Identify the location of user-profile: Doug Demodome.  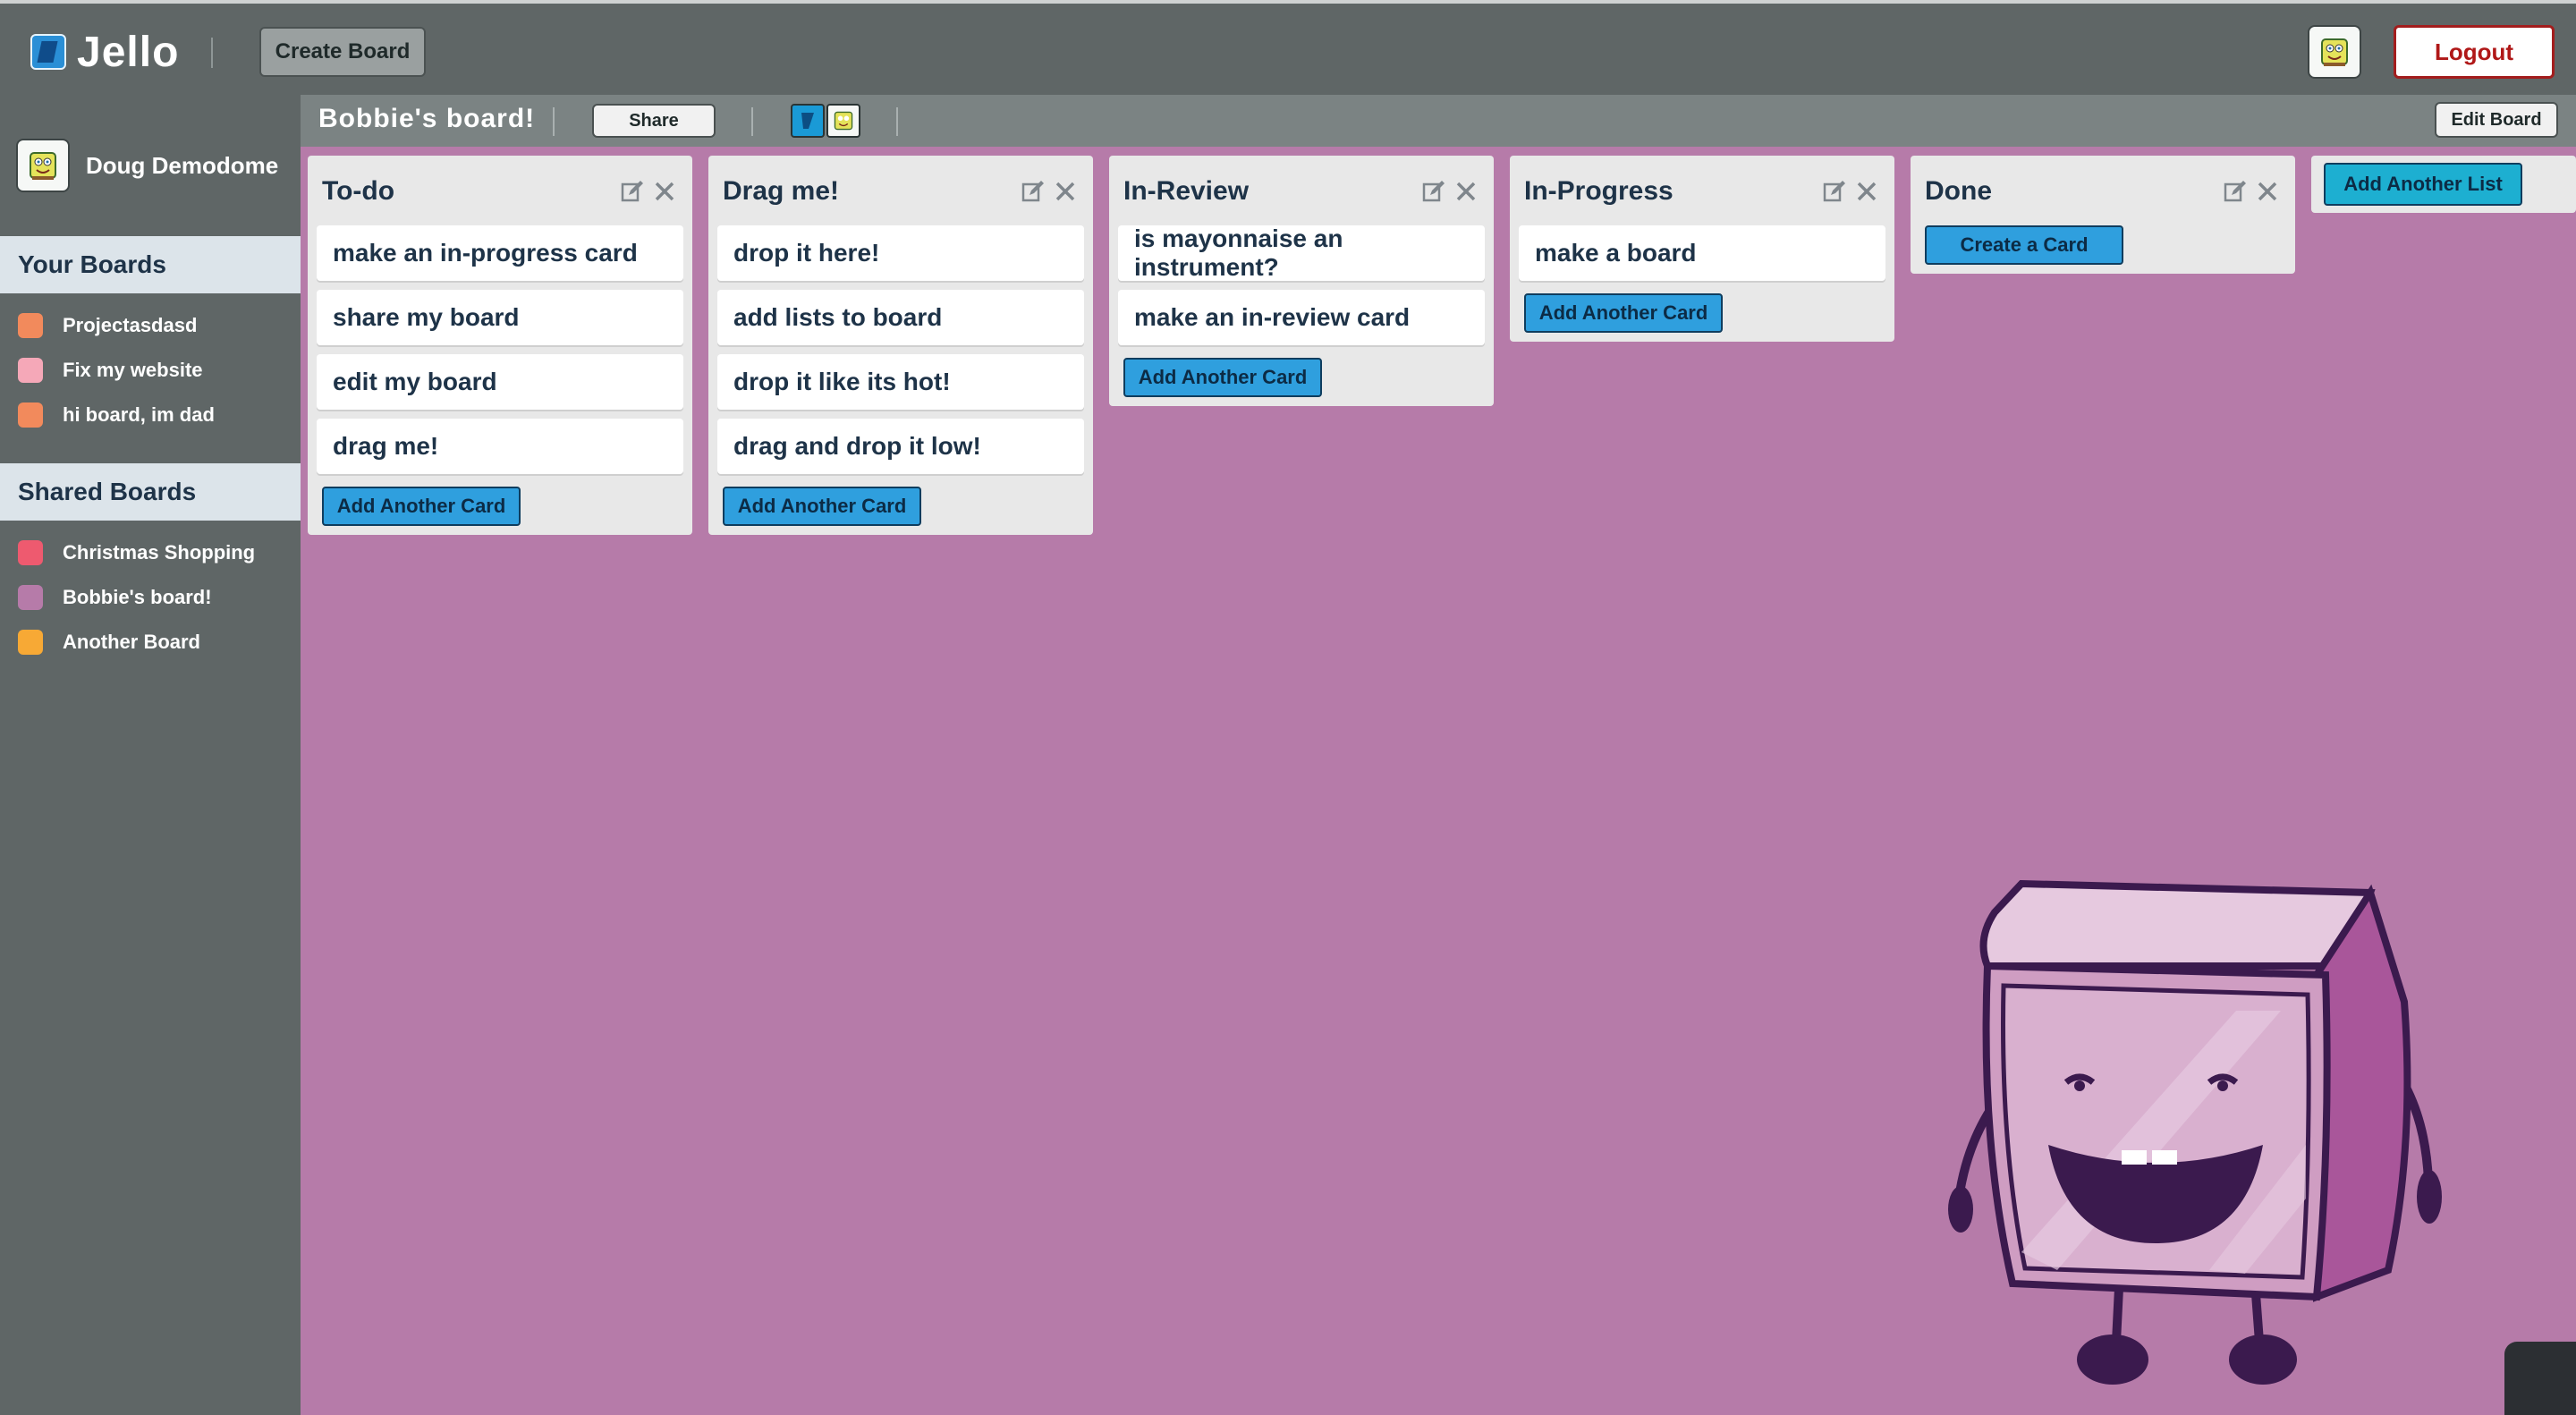
(147, 165).